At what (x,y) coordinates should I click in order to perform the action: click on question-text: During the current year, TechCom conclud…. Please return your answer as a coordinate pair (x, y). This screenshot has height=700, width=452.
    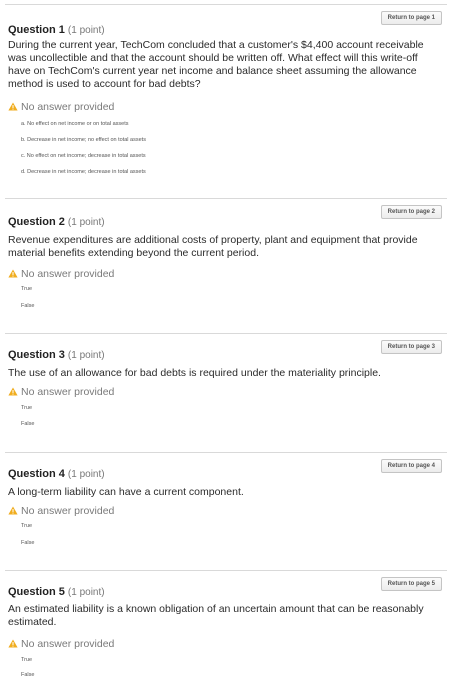
    Looking at the image, I should click on (216, 64).